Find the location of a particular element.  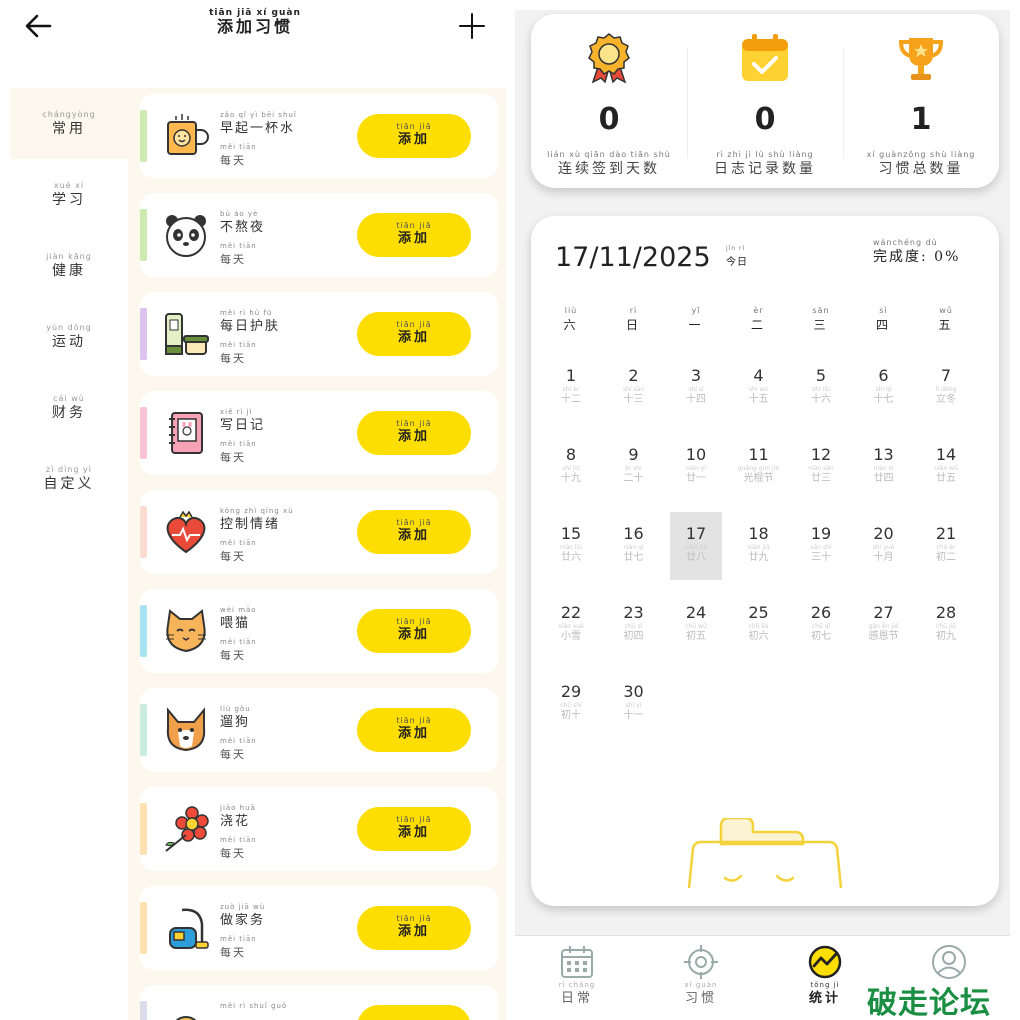

sidebar-item-label: 学习 is located at coordinates (69, 200).